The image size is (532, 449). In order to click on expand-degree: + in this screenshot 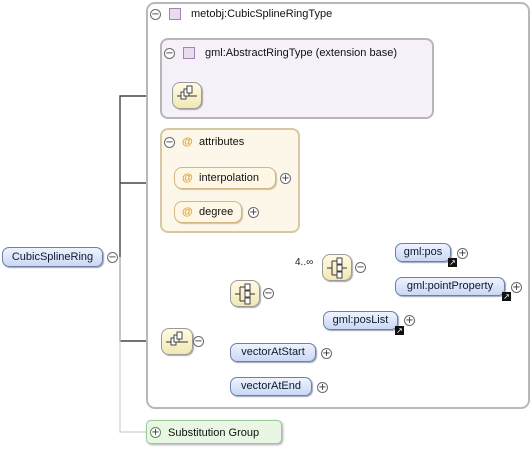, I will do `click(253, 212)`.